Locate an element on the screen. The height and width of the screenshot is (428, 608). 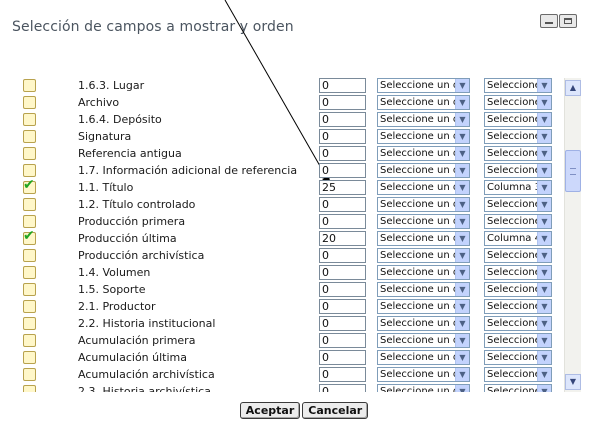
column-select: Columna 3 ▼ is located at coordinates (518, 187).